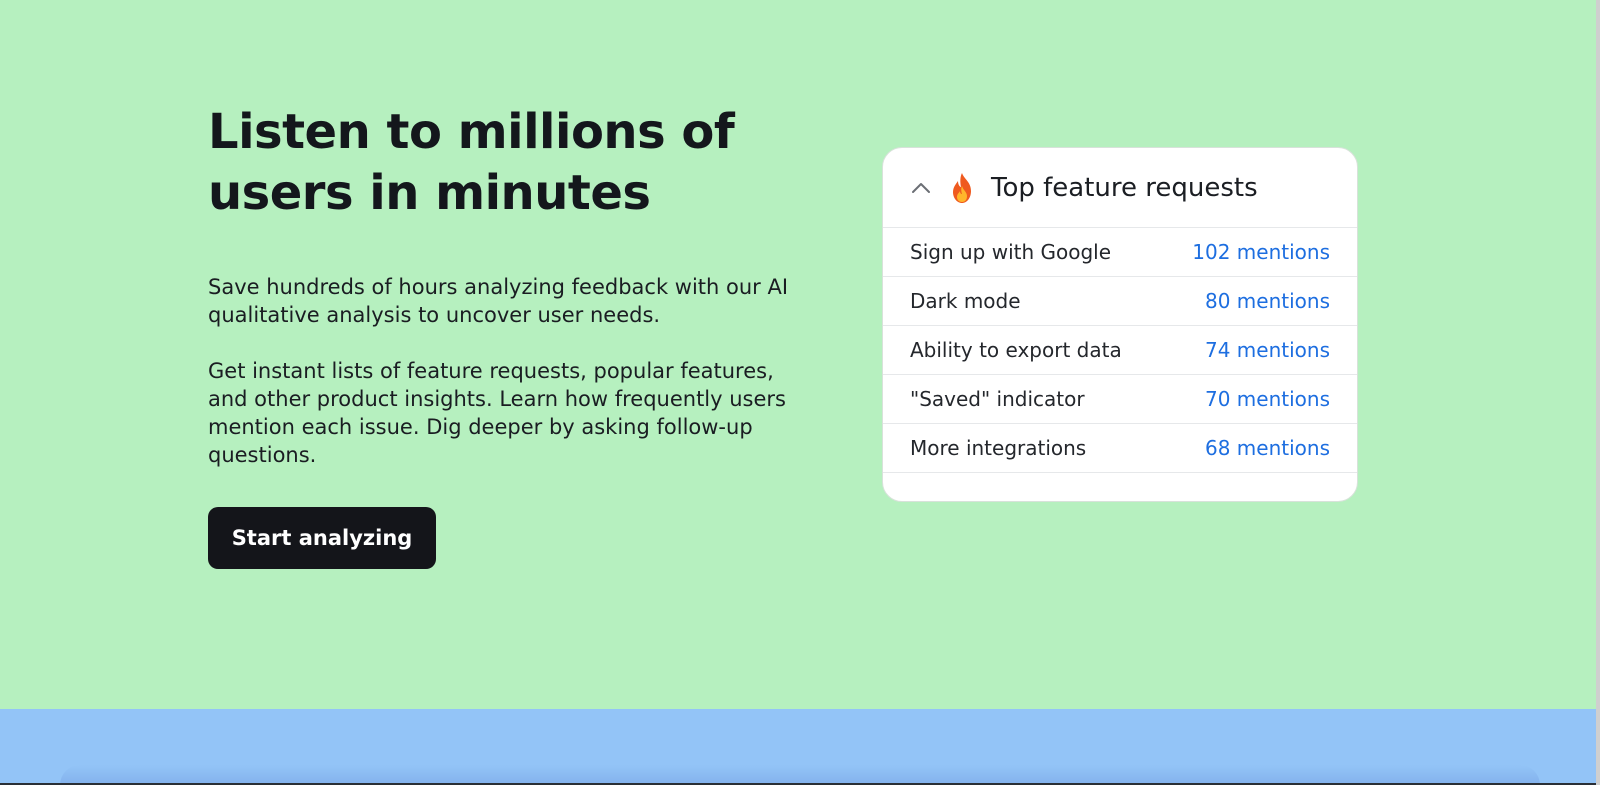 The width and height of the screenshot is (1600, 785). Describe the element at coordinates (1267, 448) in the screenshot. I see `mentions-link: 68 mentions` at that location.